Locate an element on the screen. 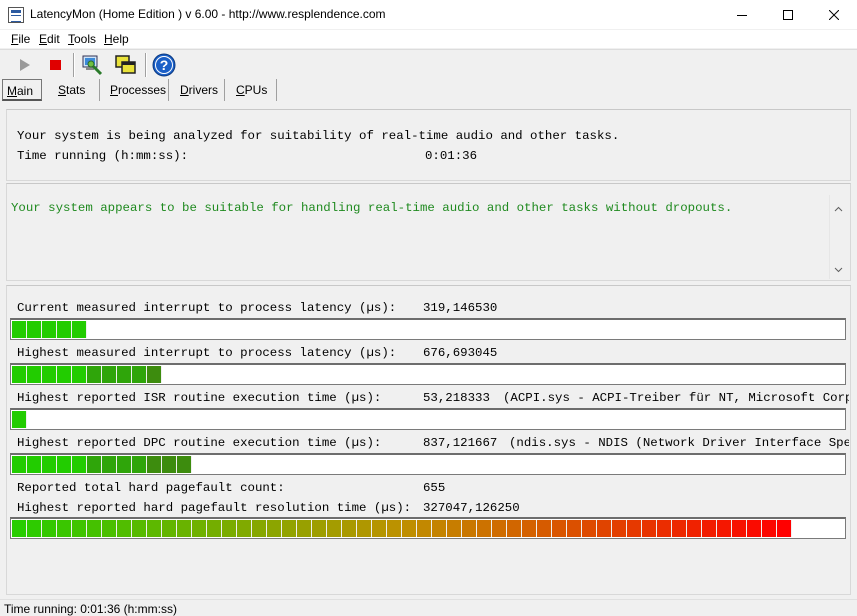 This screenshot has height=616, width=857. menu-tools: Tools is located at coordinates (82, 39).